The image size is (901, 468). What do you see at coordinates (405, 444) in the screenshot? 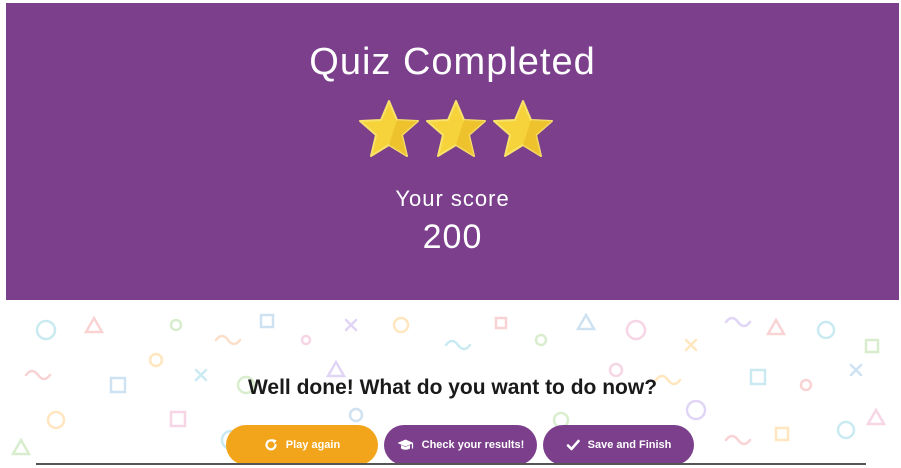
I see `graduation-cap-icon` at bounding box center [405, 444].